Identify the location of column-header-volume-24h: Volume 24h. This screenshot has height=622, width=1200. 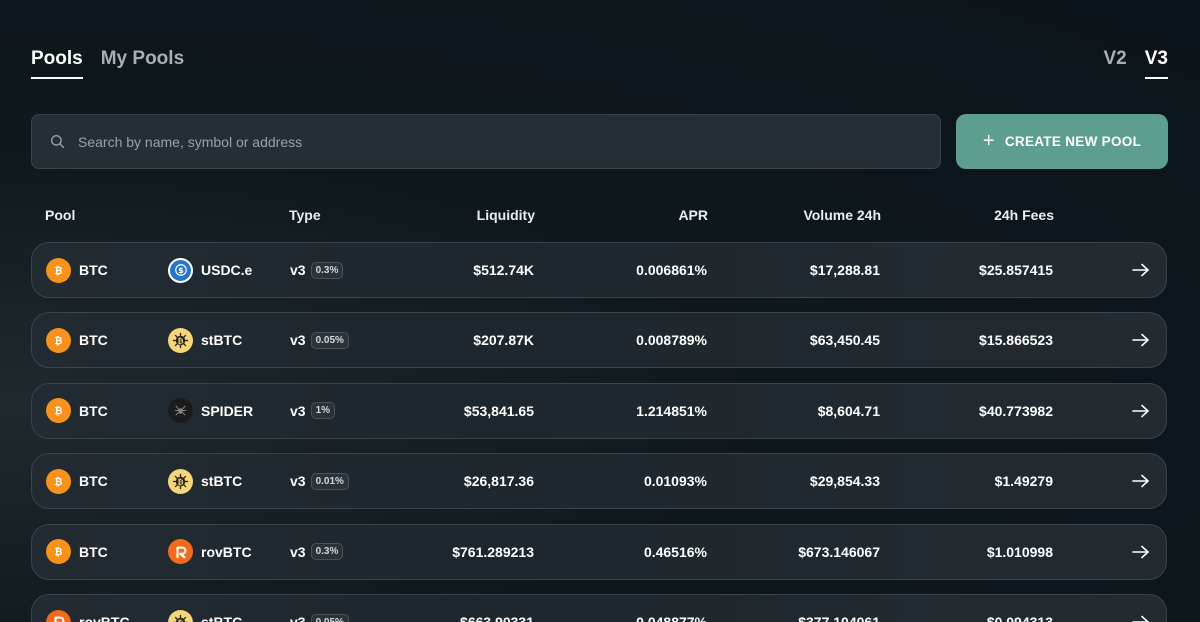
(842, 215).